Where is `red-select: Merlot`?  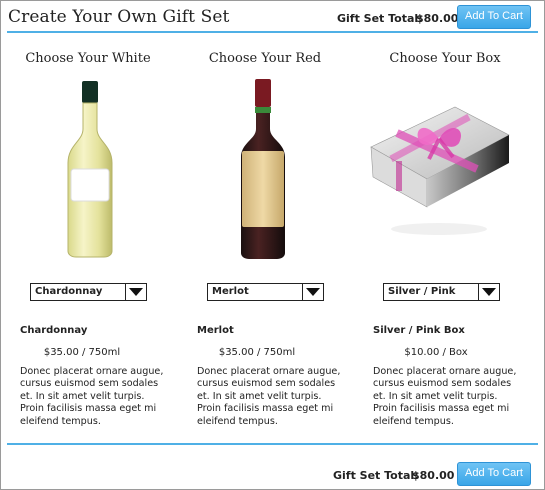 red-select: Merlot is located at coordinates (265, 292).